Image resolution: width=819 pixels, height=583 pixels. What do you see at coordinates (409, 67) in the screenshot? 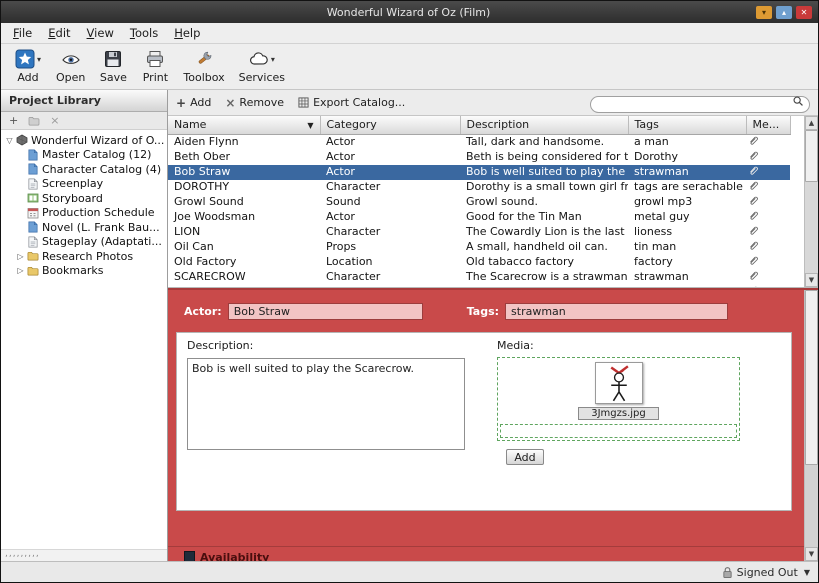
I see `main-toolbar: ▾ Add Open Save Print Toolbox ▾ Services` at bounding box center [409, 67].